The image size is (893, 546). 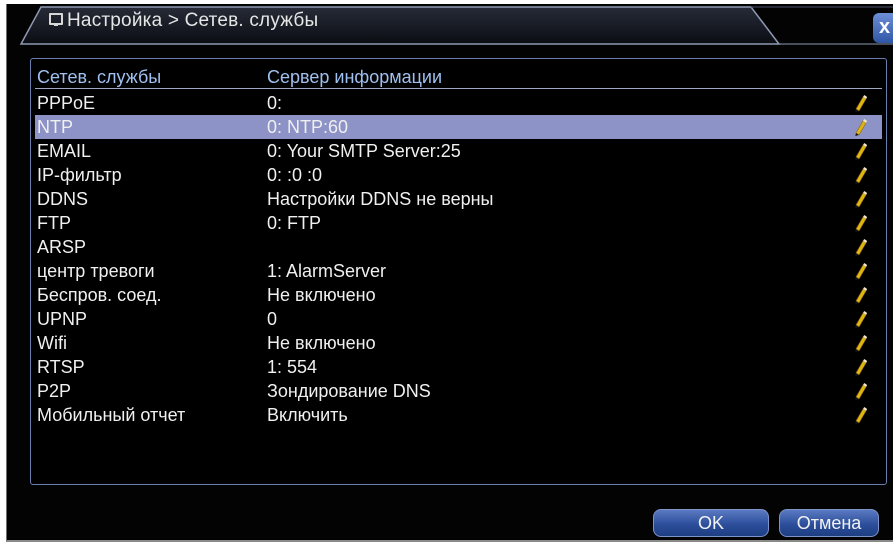 What do you see at coordinates (829, 523) in the screenshot?
I see `cancel-button: Отмена` at bounding box center [829, 523].